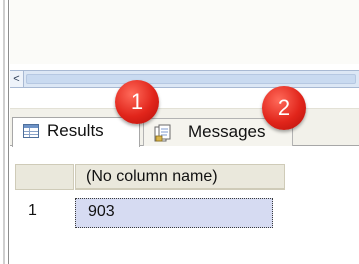 The image size is (359, 264). I want to click on scroll-left-arrow-icon: <, so click(16, 79).